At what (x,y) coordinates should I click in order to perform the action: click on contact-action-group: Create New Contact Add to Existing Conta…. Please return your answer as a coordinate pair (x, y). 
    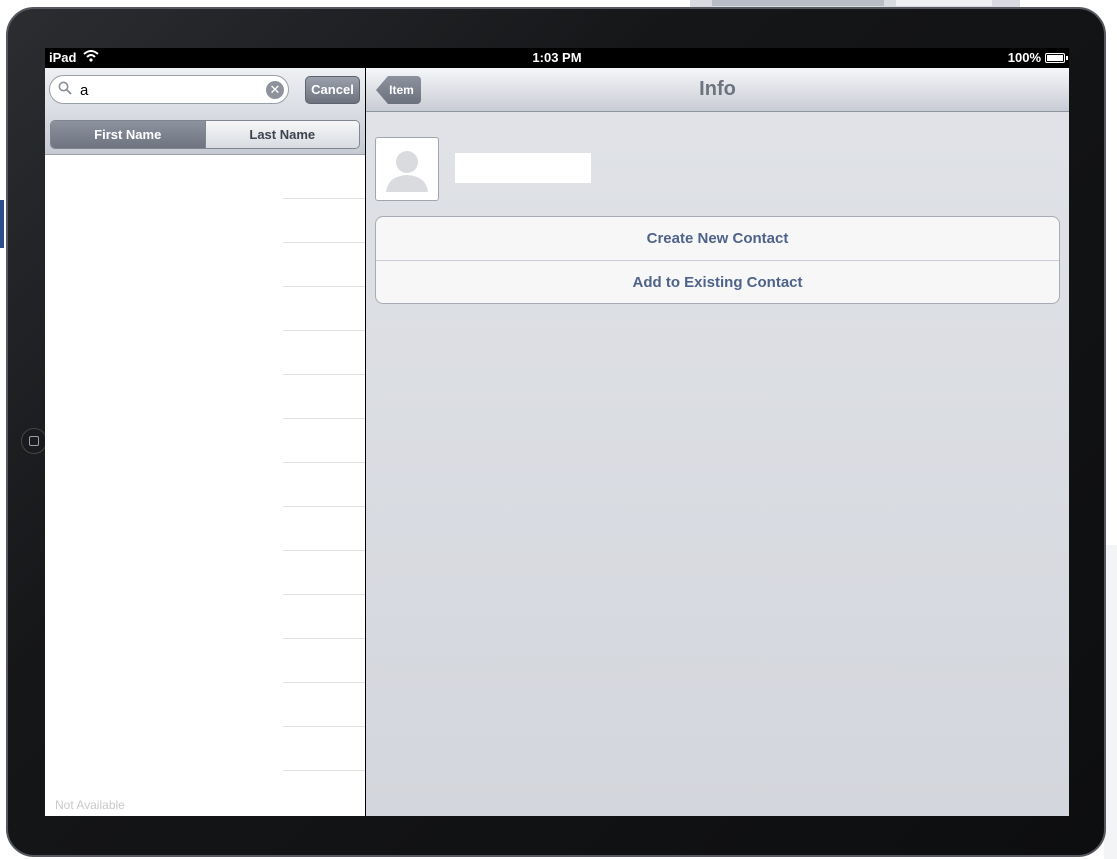
    Looking at the image, I should click on (717, 260).